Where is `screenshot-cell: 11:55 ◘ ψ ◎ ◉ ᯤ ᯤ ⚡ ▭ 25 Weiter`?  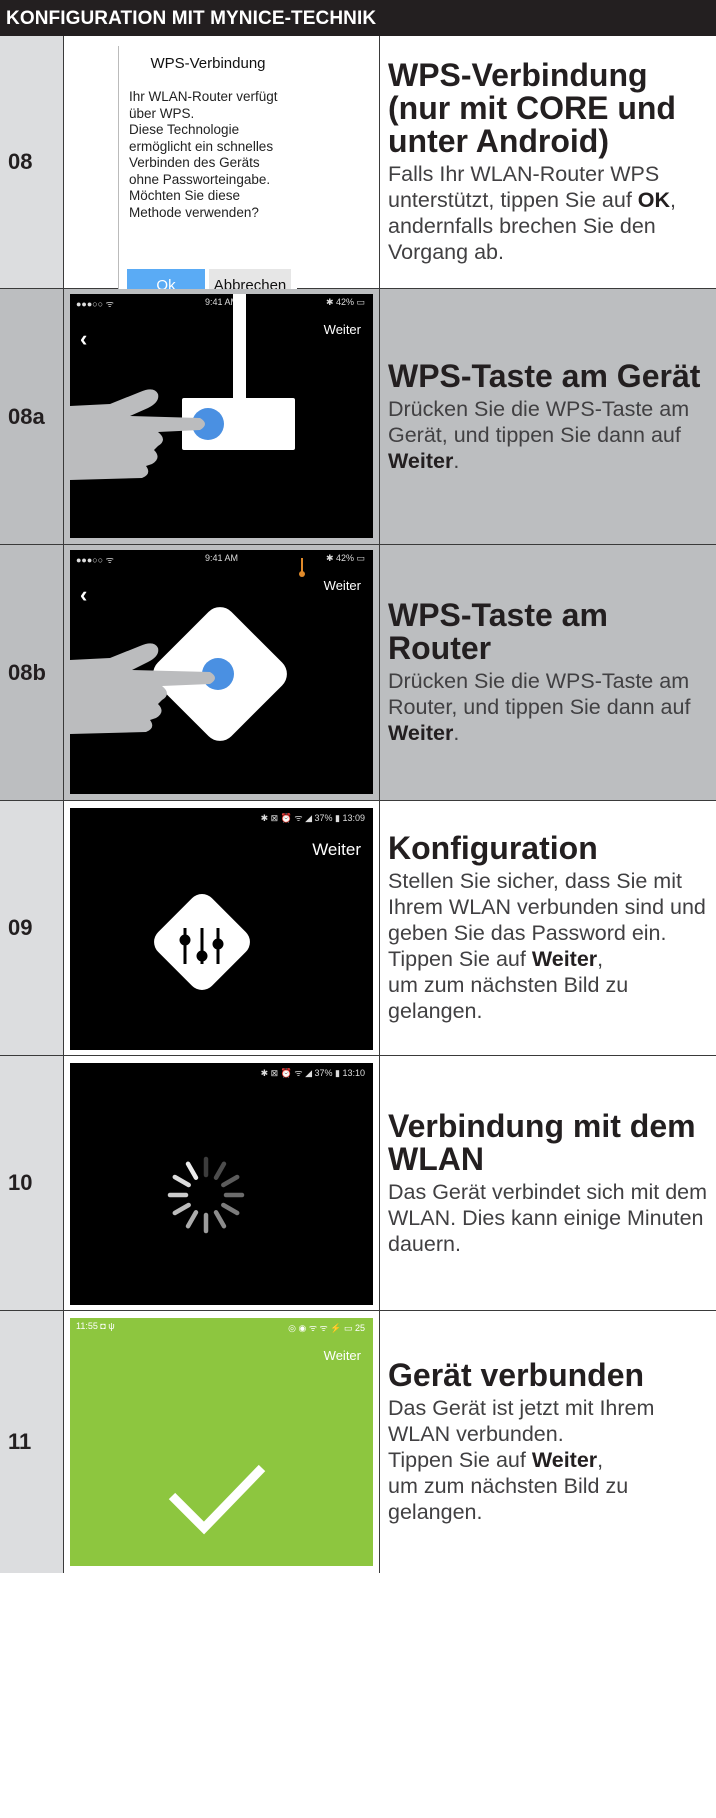 screenshot-cell: 11:55 ◘ ψ ◎ ◉ ᯤ ᯤ ⚡ ▭ 25 Weiter is located at coordinates (222, 1442).